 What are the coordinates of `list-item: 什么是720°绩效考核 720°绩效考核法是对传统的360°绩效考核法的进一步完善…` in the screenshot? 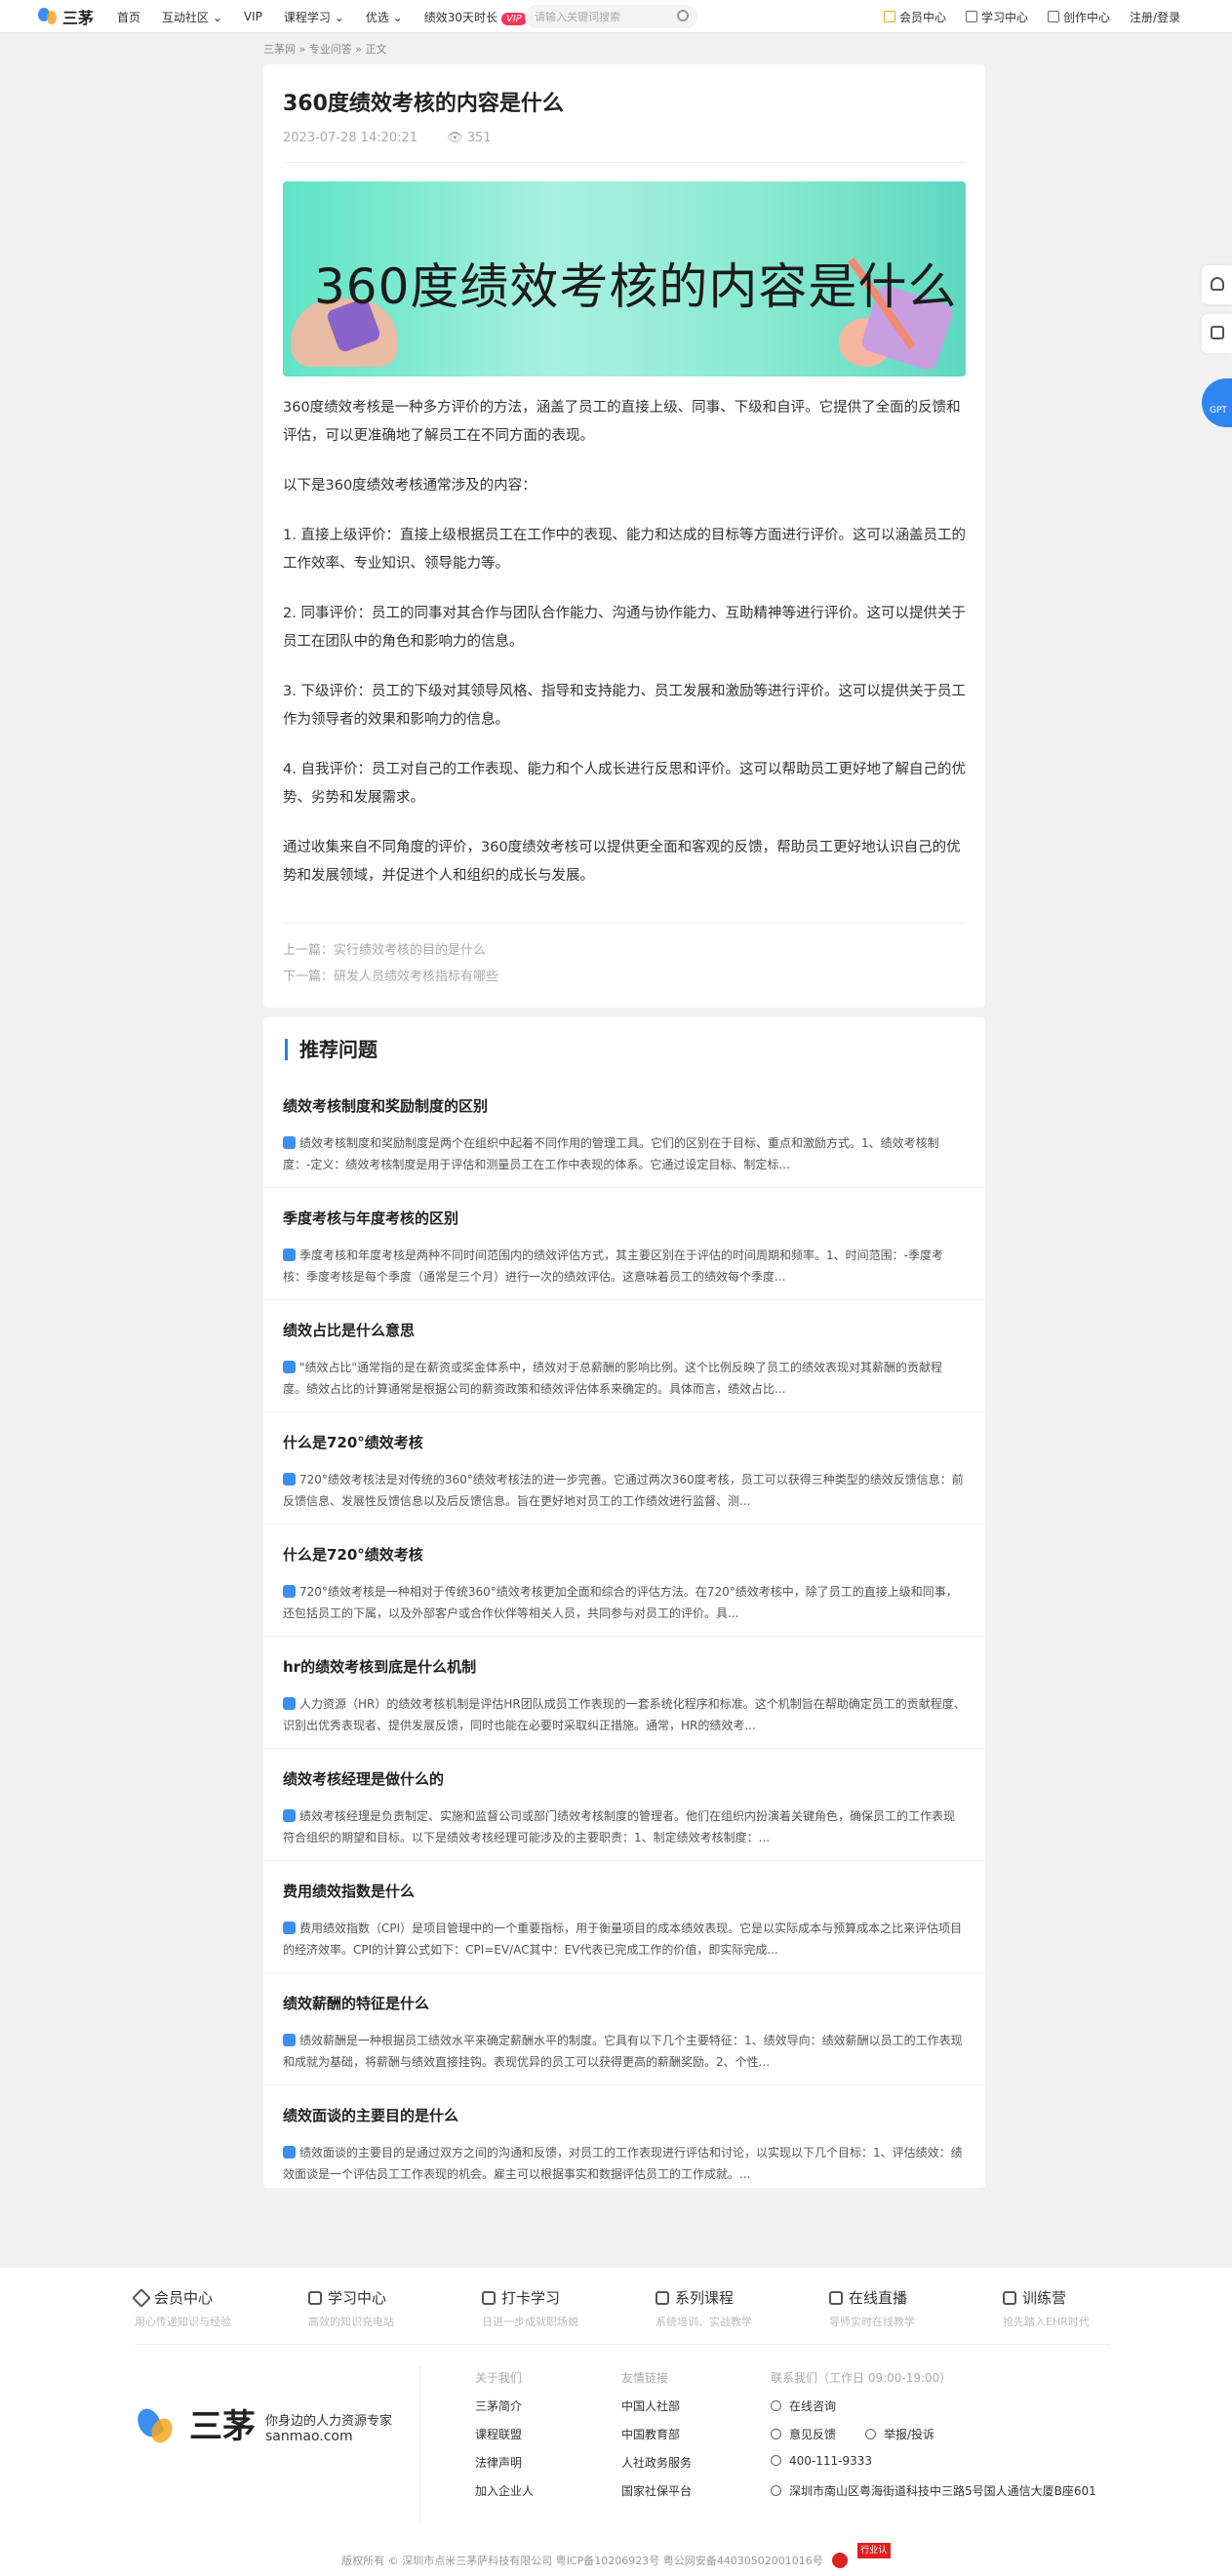 It's located at (624, 1468).